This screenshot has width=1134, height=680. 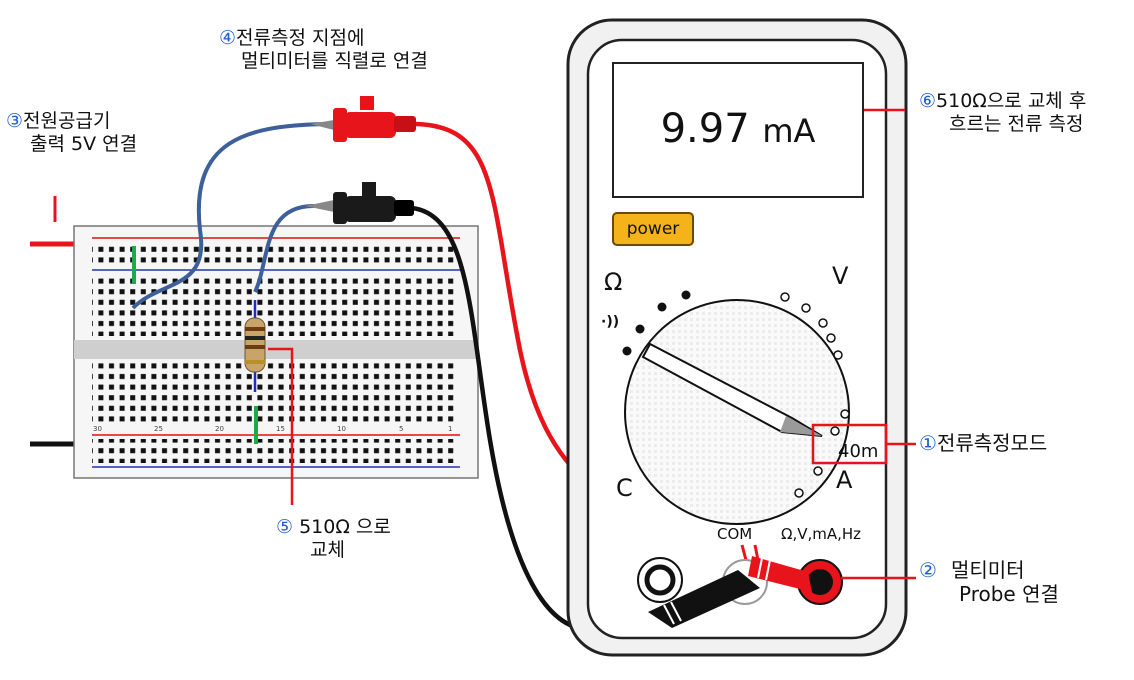 What do you see at coordinates (1011, 101) in the screenshot?
I see `annotation-6-line1: 510Ω으로 교체 후` at bounding box center [1011, 101].